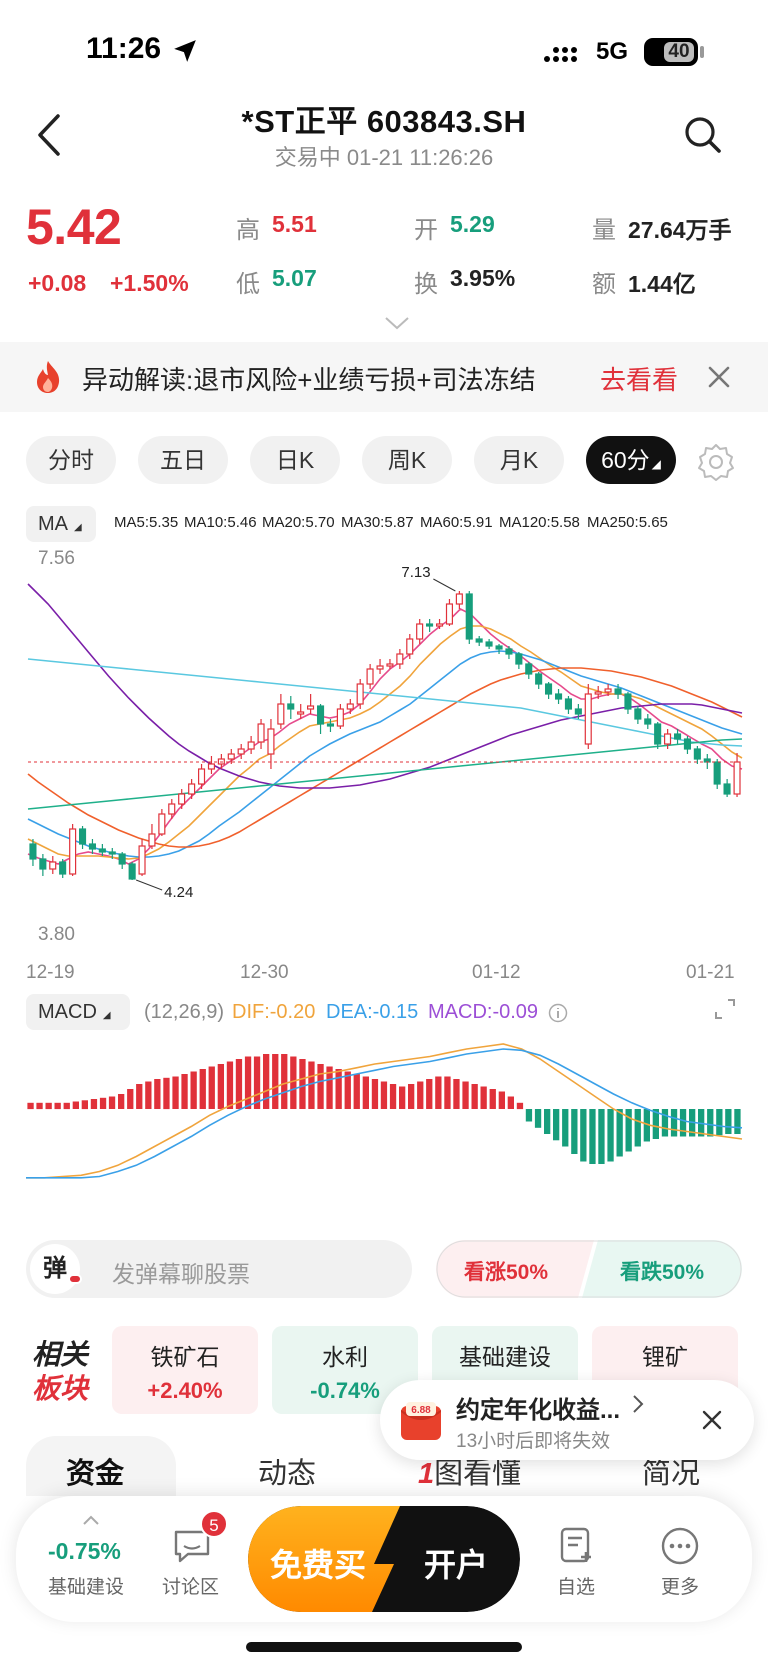  Describe the element at coordinates (639, 378) in the screenshot. I see `alert-link: 去看看` at that location.